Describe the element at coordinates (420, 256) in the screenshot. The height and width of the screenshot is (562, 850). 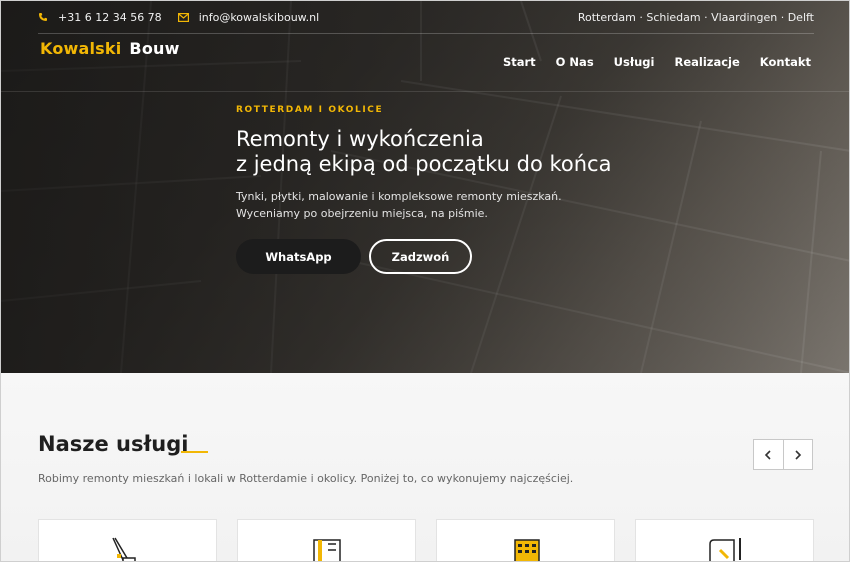
I see `call-button: Zadzwoń` at that location.